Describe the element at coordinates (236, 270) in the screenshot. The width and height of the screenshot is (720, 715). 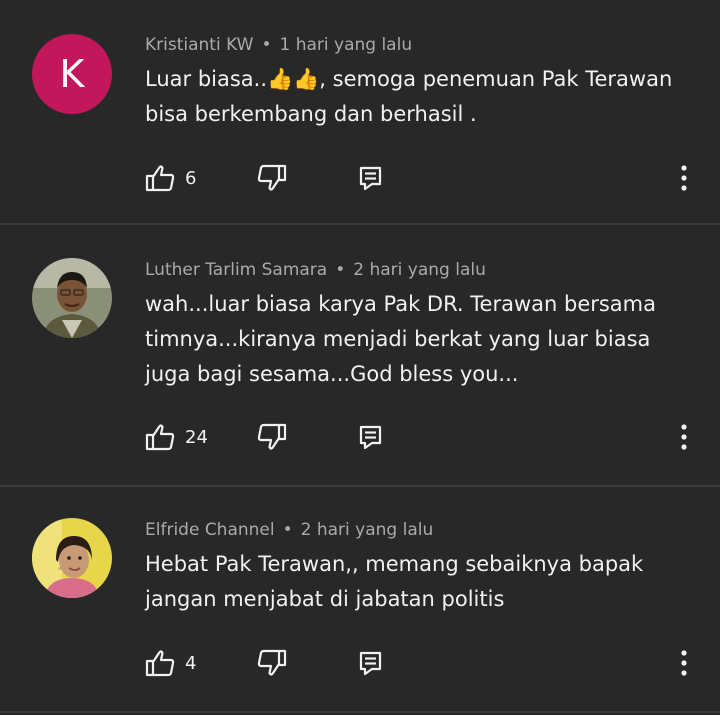
I see `author-name: Luther Tarlim Samara` at that location.